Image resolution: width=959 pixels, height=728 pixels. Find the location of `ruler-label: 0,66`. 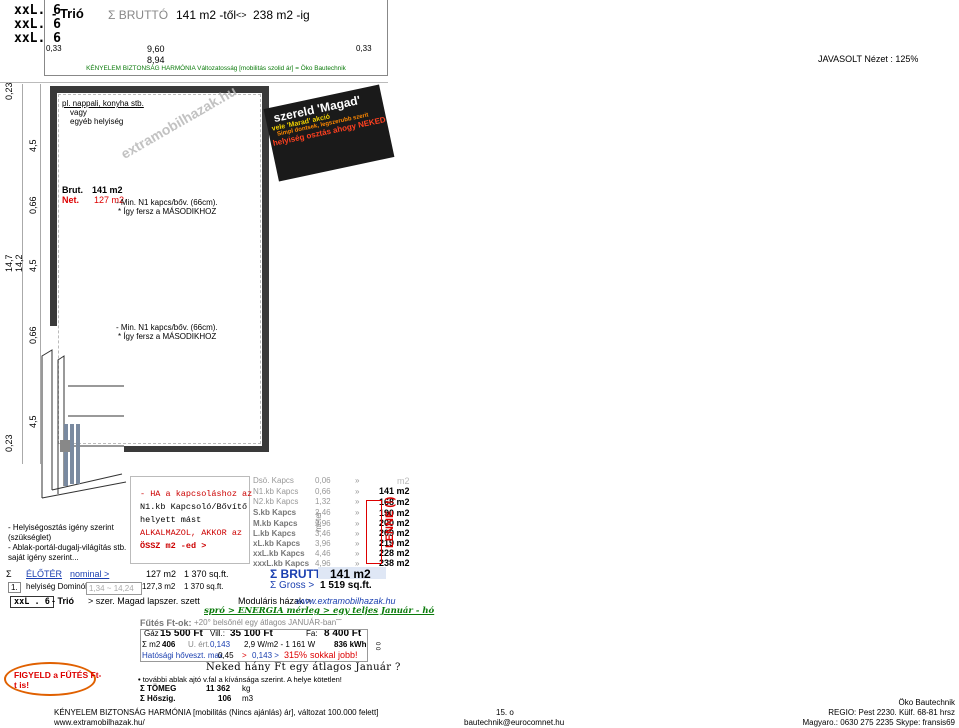

ruler-label: 0,66 is located at coordinates (33, 205).